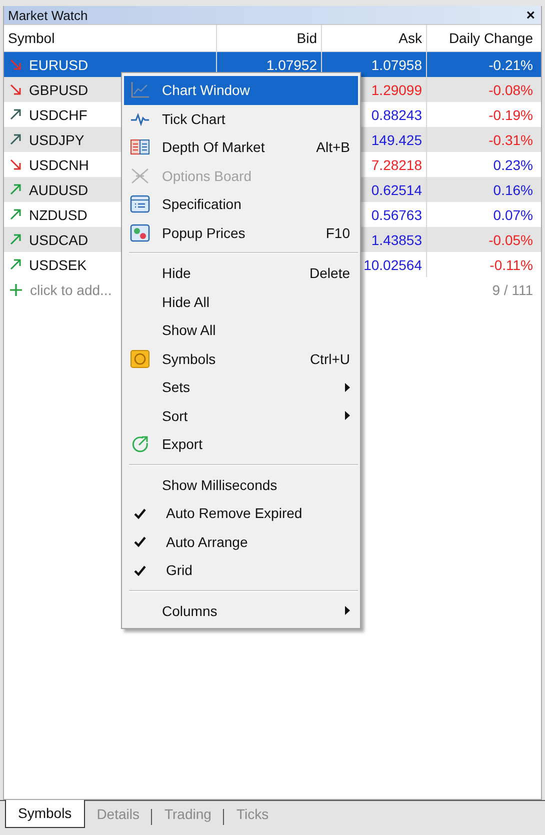  I want to click on menu-label: Chart Window, so click(206, 90).